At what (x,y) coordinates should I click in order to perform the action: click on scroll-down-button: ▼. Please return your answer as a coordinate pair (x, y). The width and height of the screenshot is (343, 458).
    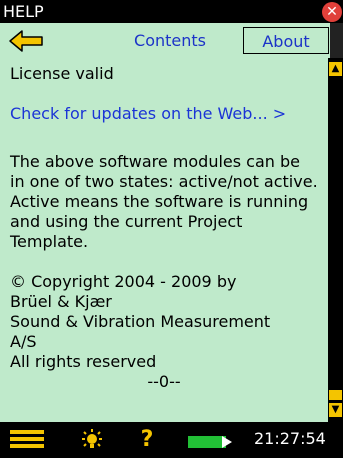
    Looking at the image, I should click on (335, 410).